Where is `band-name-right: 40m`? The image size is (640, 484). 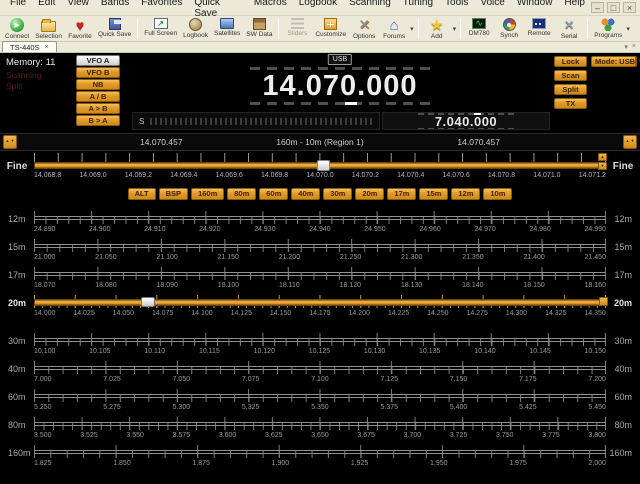
band-name-right: 40m is located at coordinates (623, 369).